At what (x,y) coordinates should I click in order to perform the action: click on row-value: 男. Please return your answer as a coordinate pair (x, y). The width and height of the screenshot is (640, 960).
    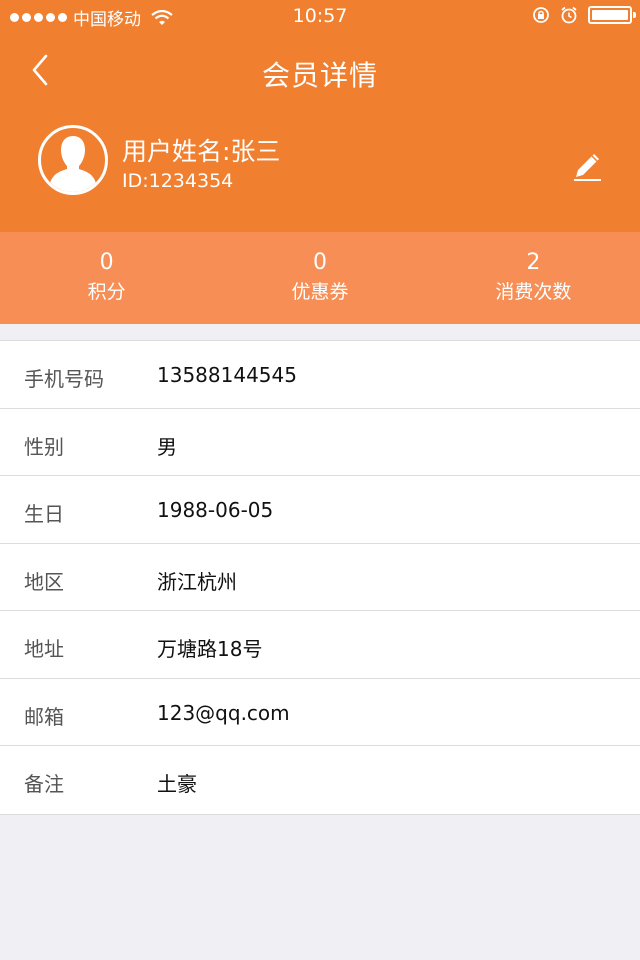
    Looking at the image, I should click on (167, 446).